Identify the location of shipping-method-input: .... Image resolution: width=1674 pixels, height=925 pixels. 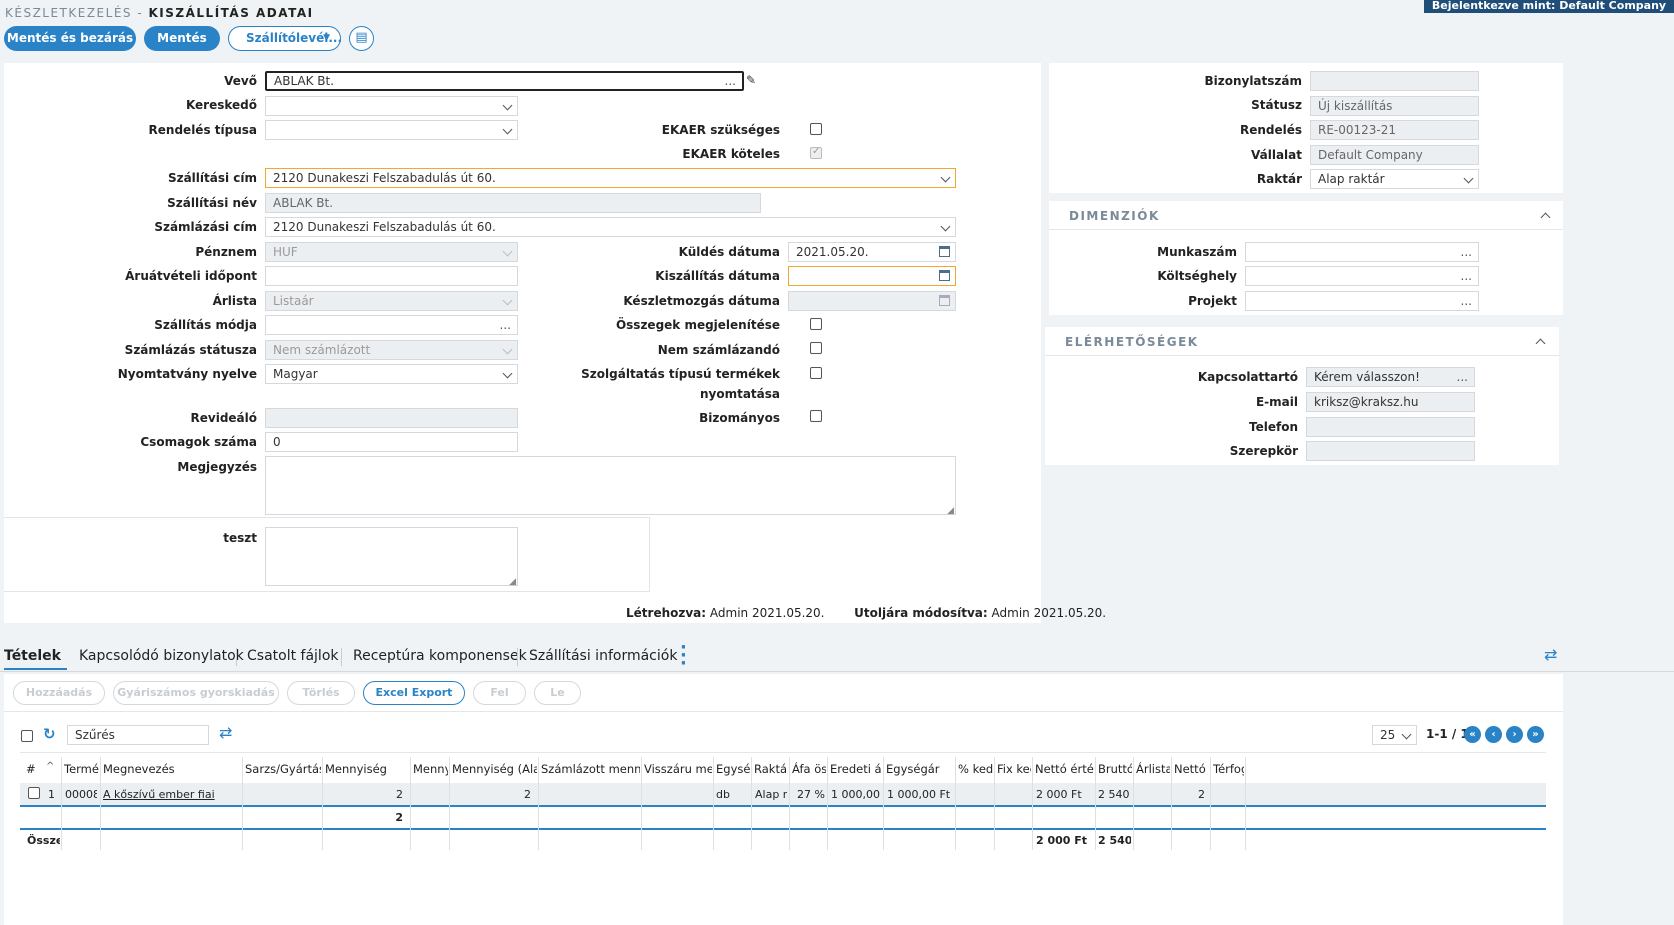
(391, 325).